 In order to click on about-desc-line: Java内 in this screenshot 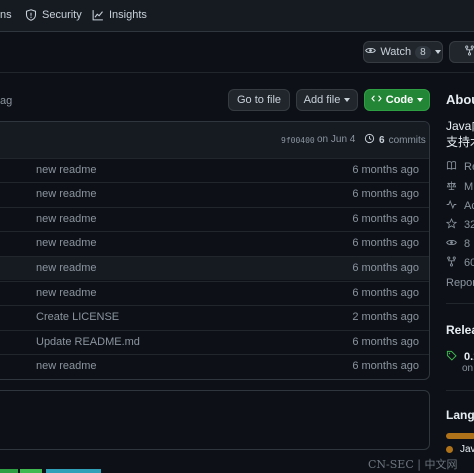, I will do `click(460, 126)`.